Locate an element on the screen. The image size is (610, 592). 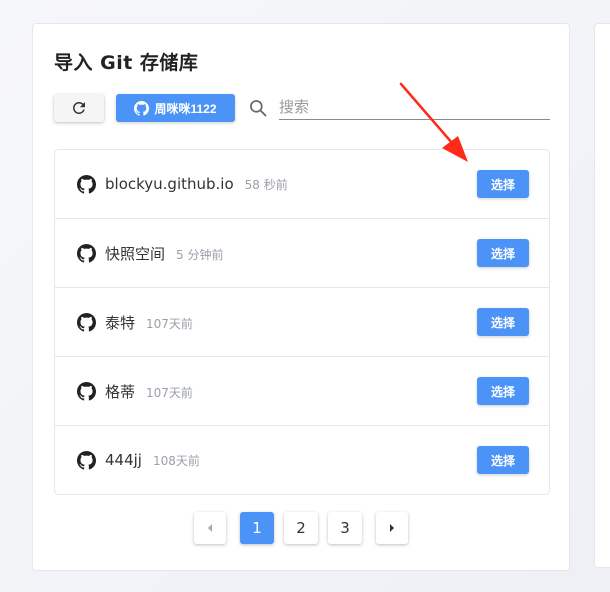
search-icon is located at coordinates (258, 108).